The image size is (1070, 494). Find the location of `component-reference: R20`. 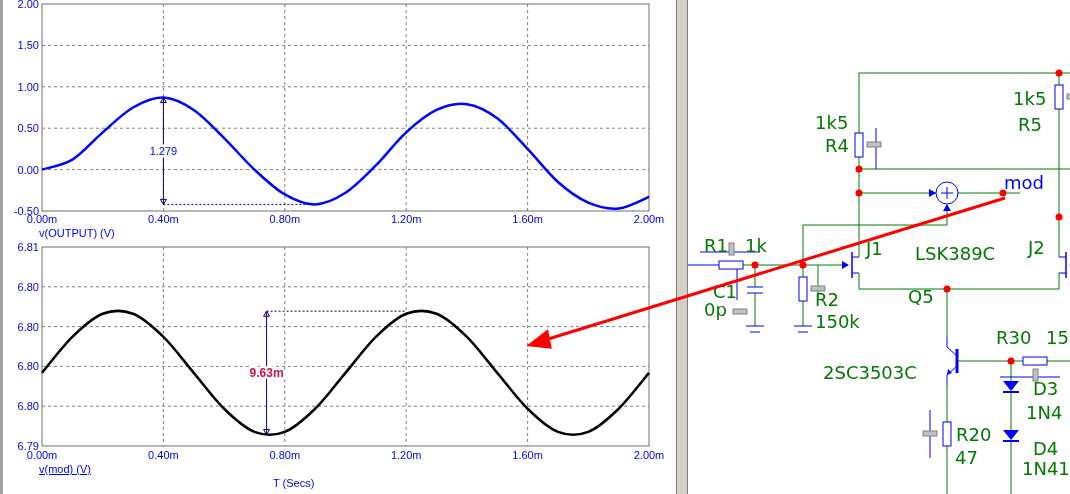

component-reference: R20 is located at coordinates (974, 434).